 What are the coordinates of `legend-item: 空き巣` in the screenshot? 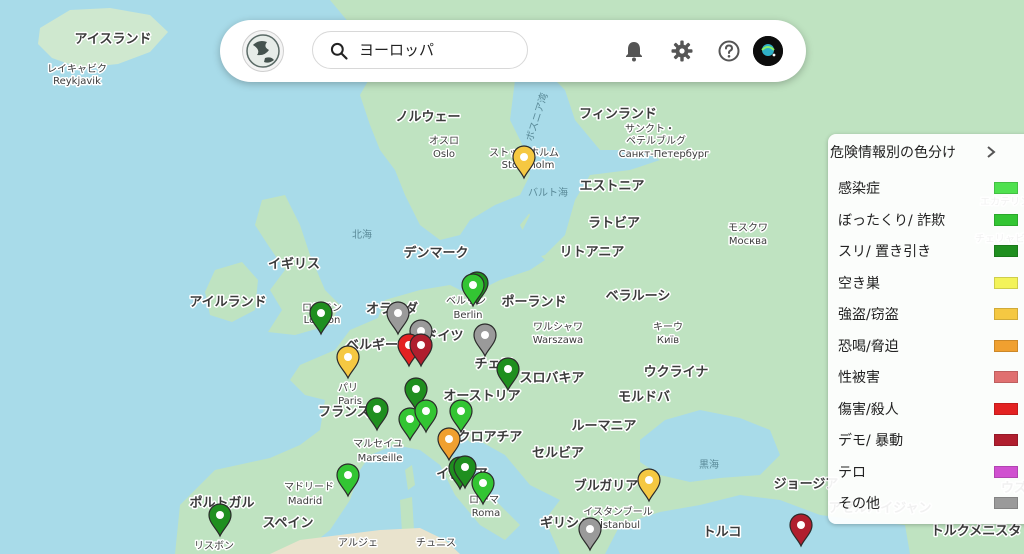 It's located at (930, 282).